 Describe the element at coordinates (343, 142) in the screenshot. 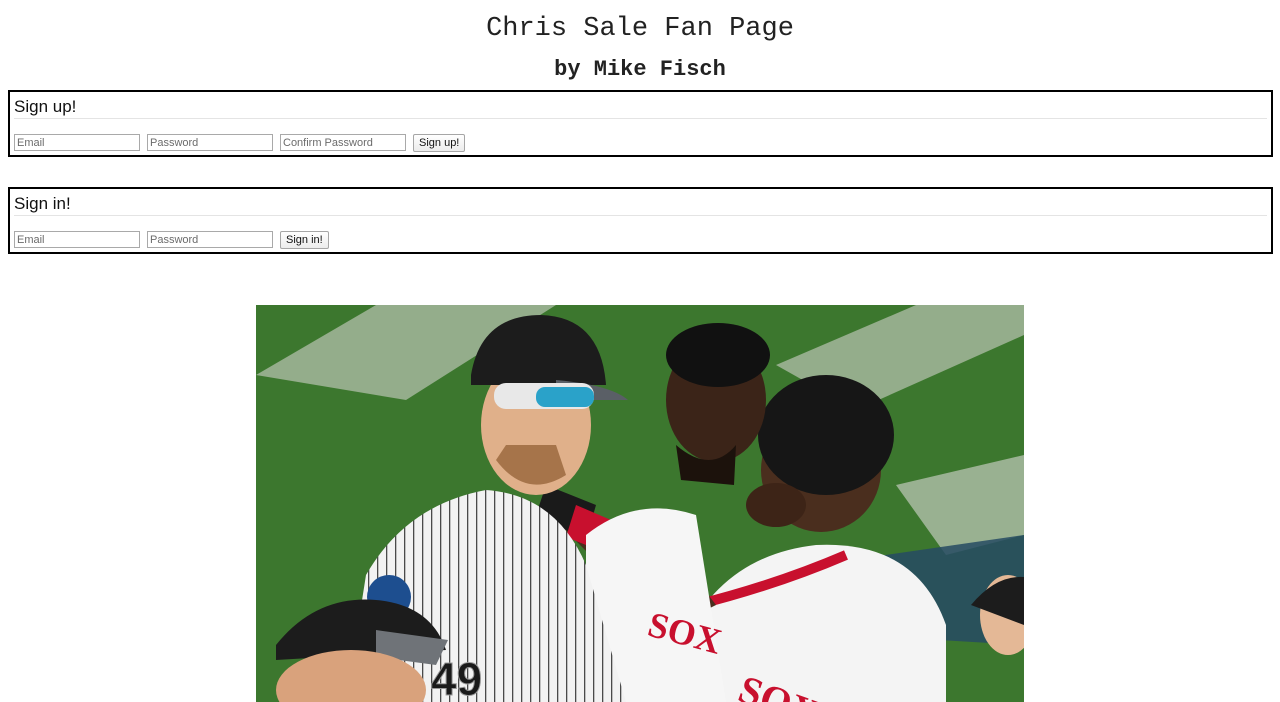

I see `signup-confirm-password-input` at that location.